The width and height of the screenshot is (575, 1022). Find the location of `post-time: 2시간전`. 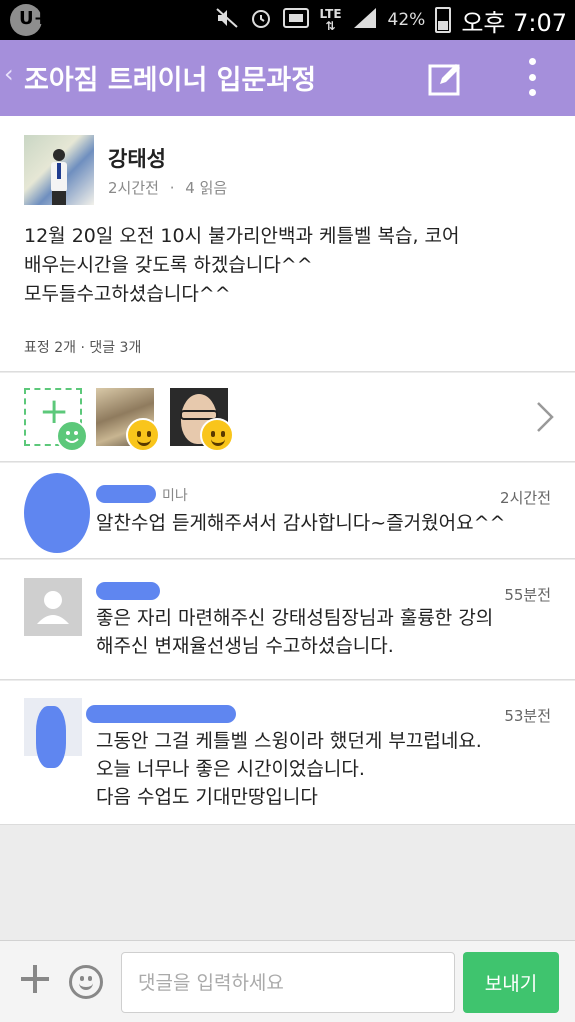

post-time: 2시간전 is located at coordinates (133, 188).